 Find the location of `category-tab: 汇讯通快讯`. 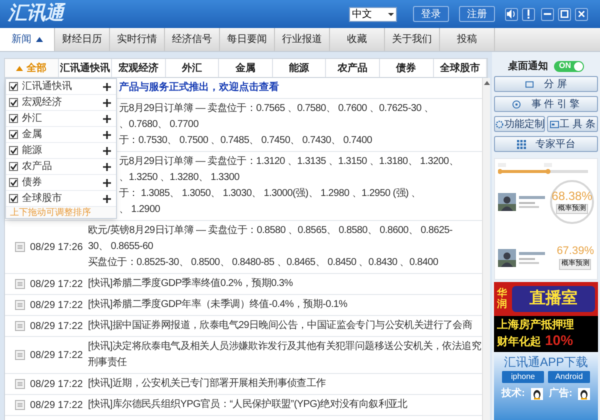

category-tab: 汇讯通快讯 is located at coordinates (85, 68).